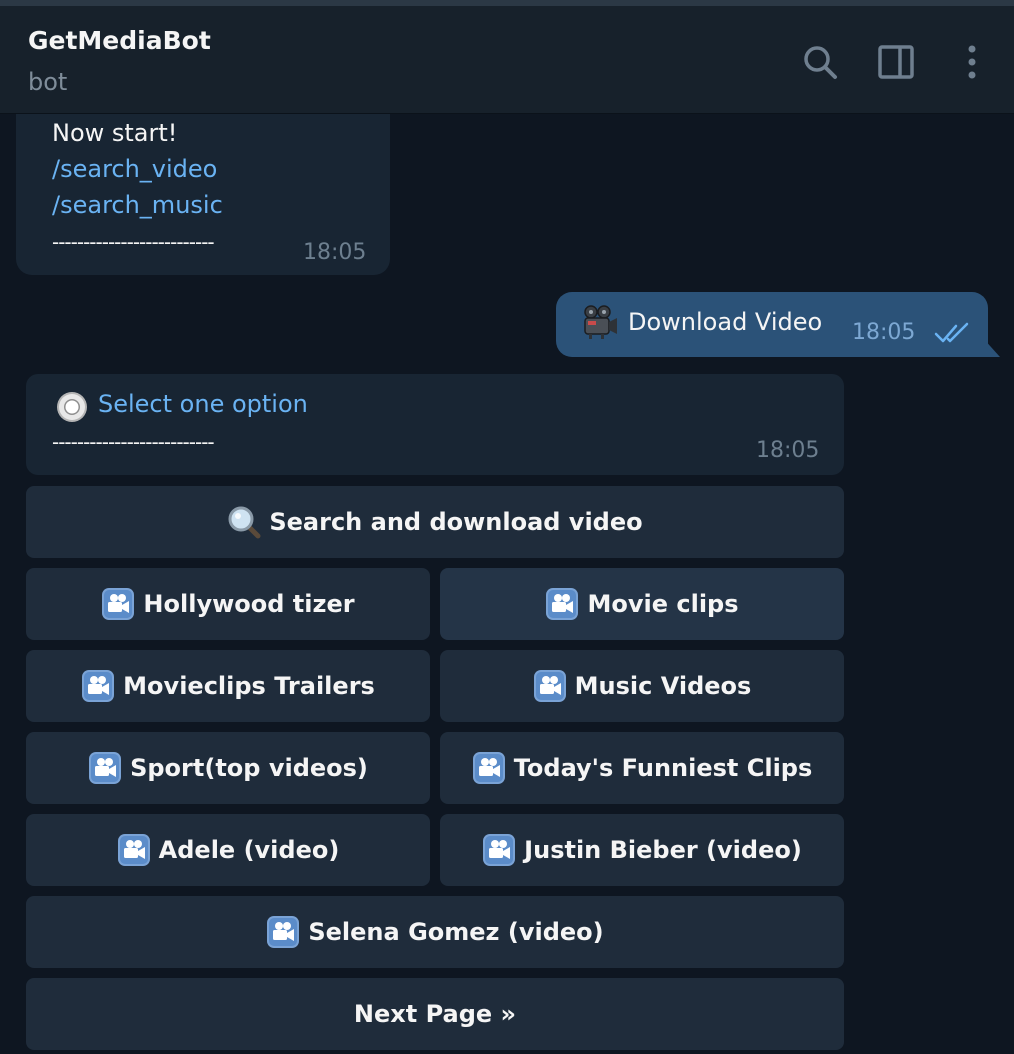 The image size is (1014, 1054). I want to click on button-label: Movieclips Trailers, so click(249, 686).